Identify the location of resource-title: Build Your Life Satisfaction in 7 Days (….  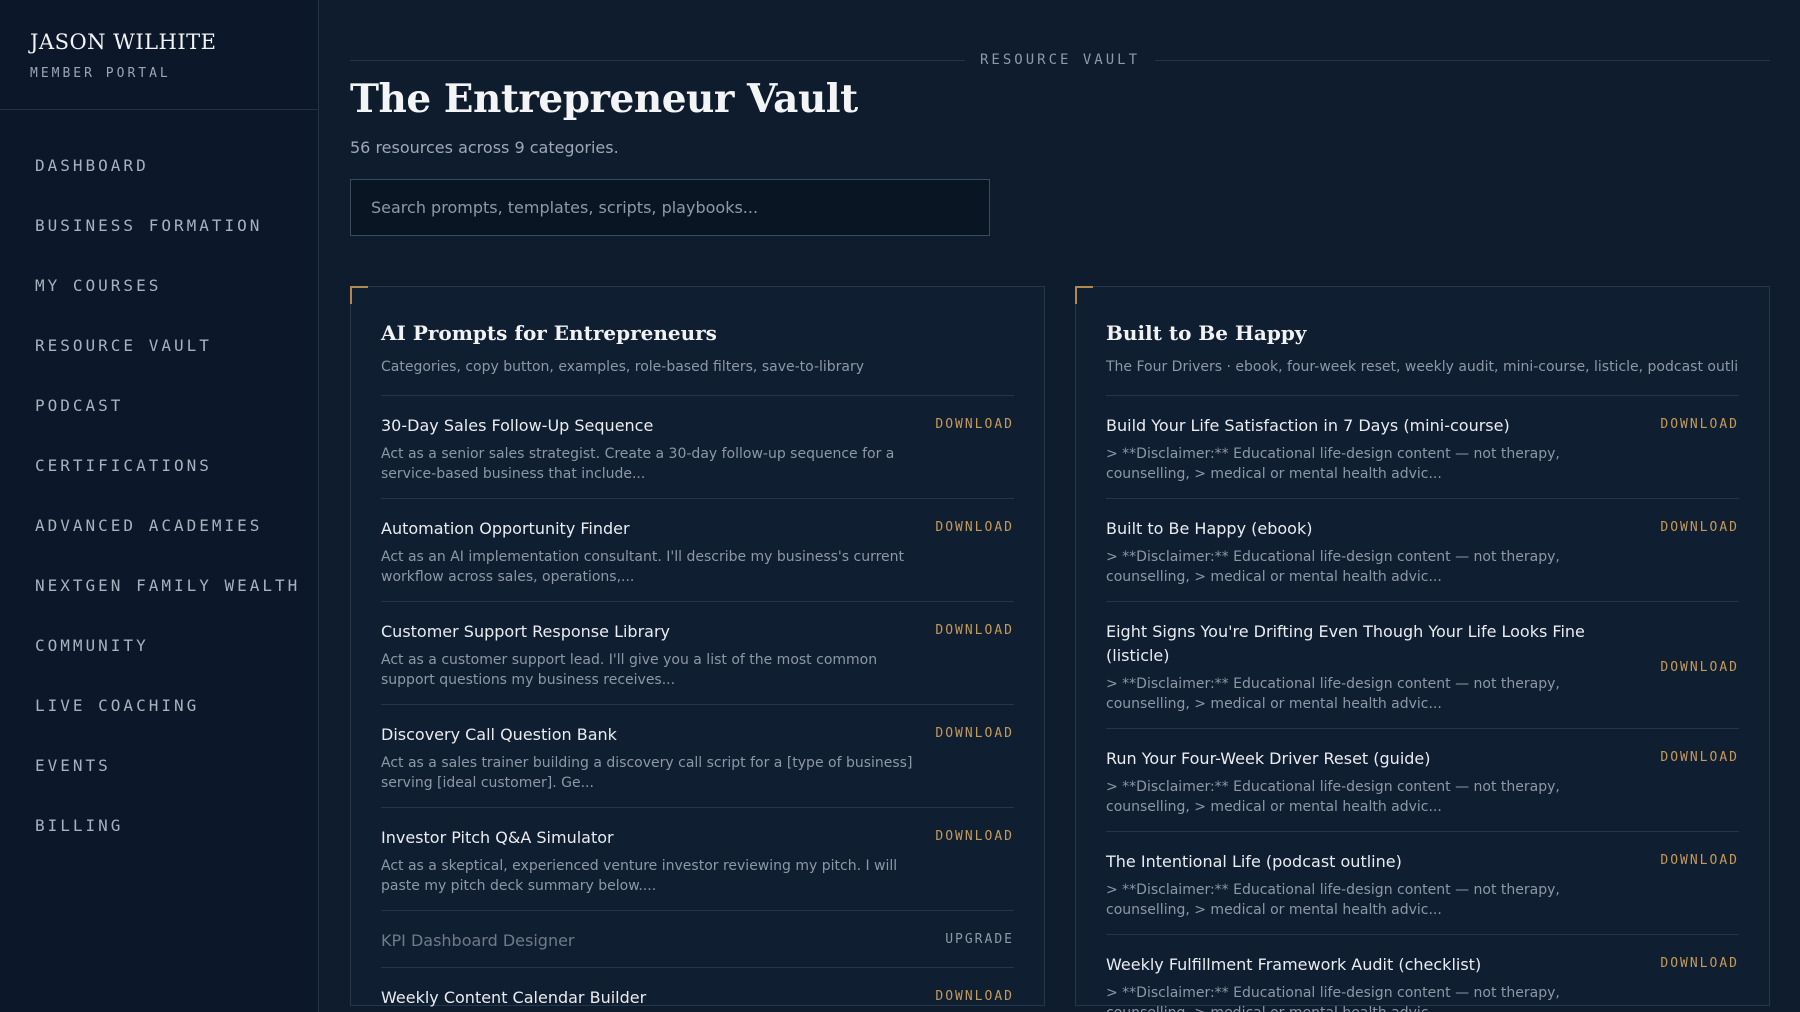
(1373, 426).